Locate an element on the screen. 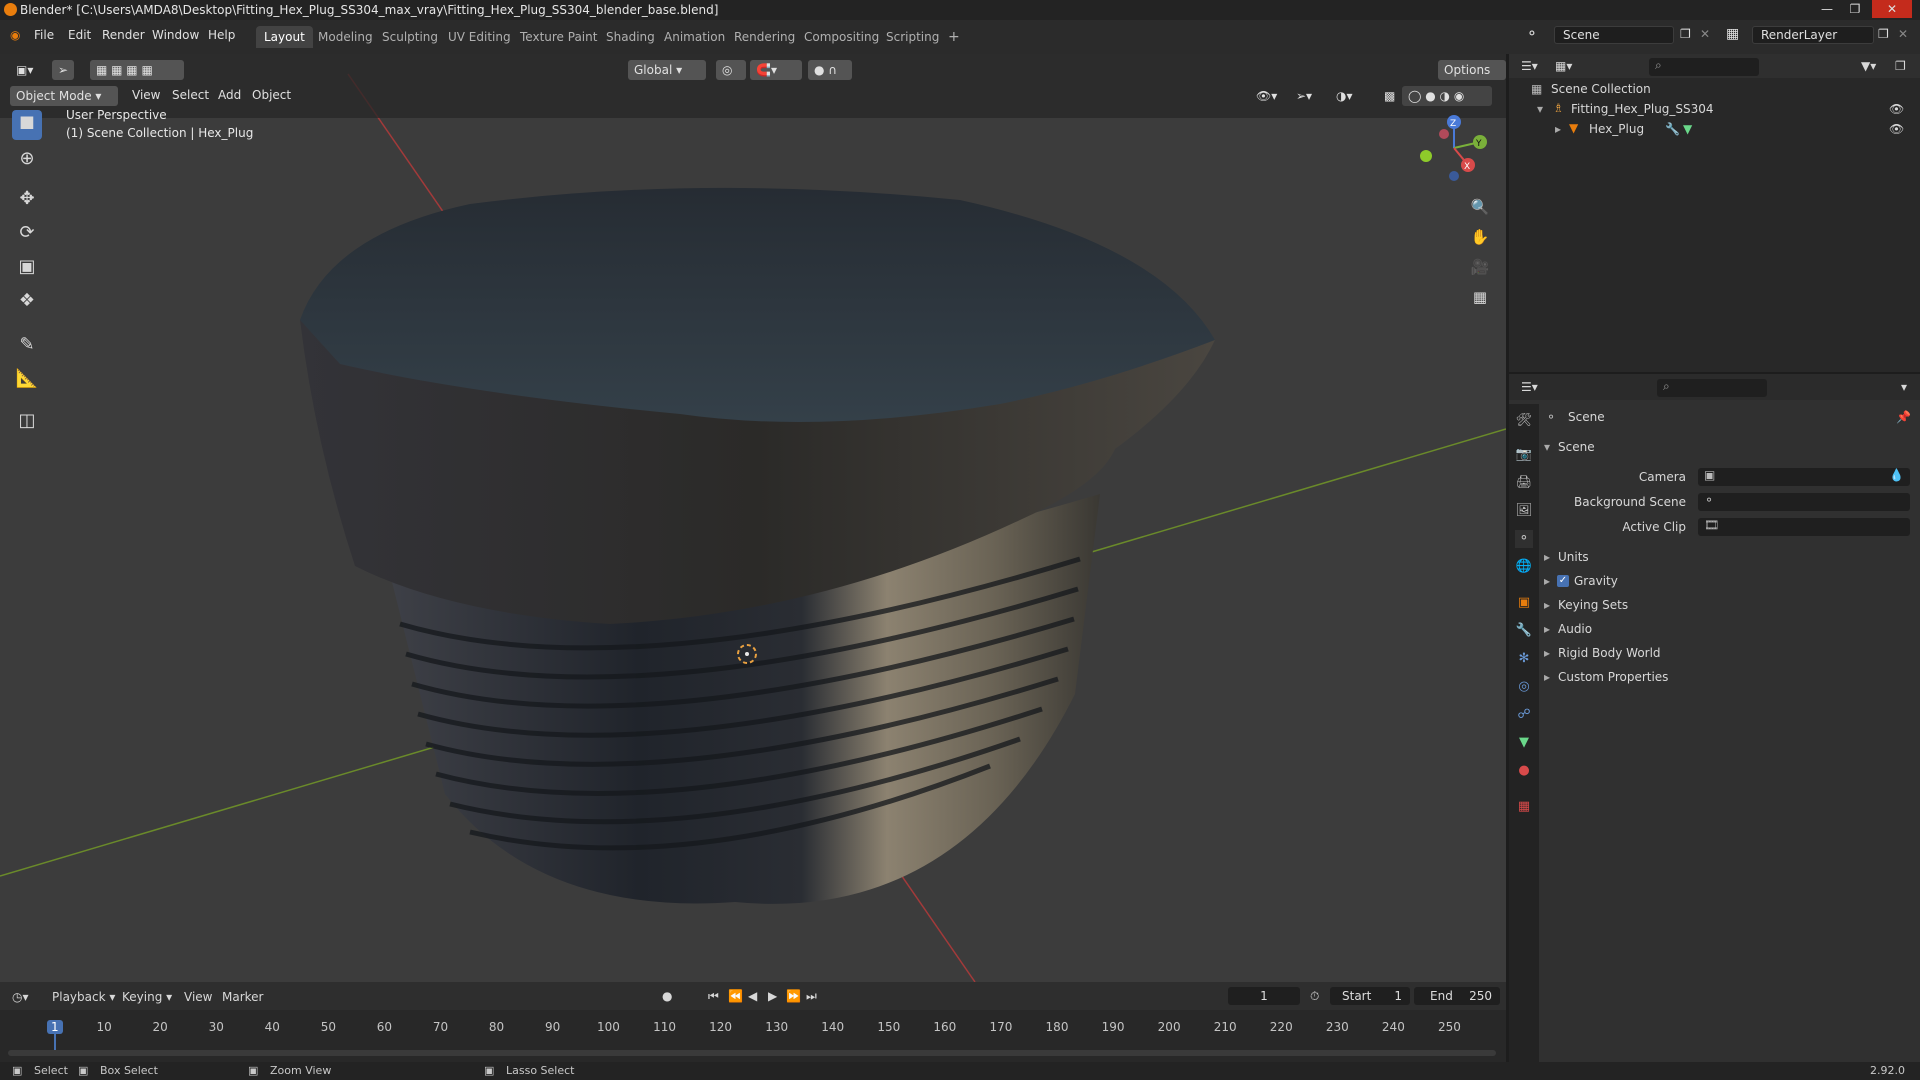 This screenshot has height=1080, width=1920. constraints-tab-icon: ☍ is located at coordinates (1524, 715).